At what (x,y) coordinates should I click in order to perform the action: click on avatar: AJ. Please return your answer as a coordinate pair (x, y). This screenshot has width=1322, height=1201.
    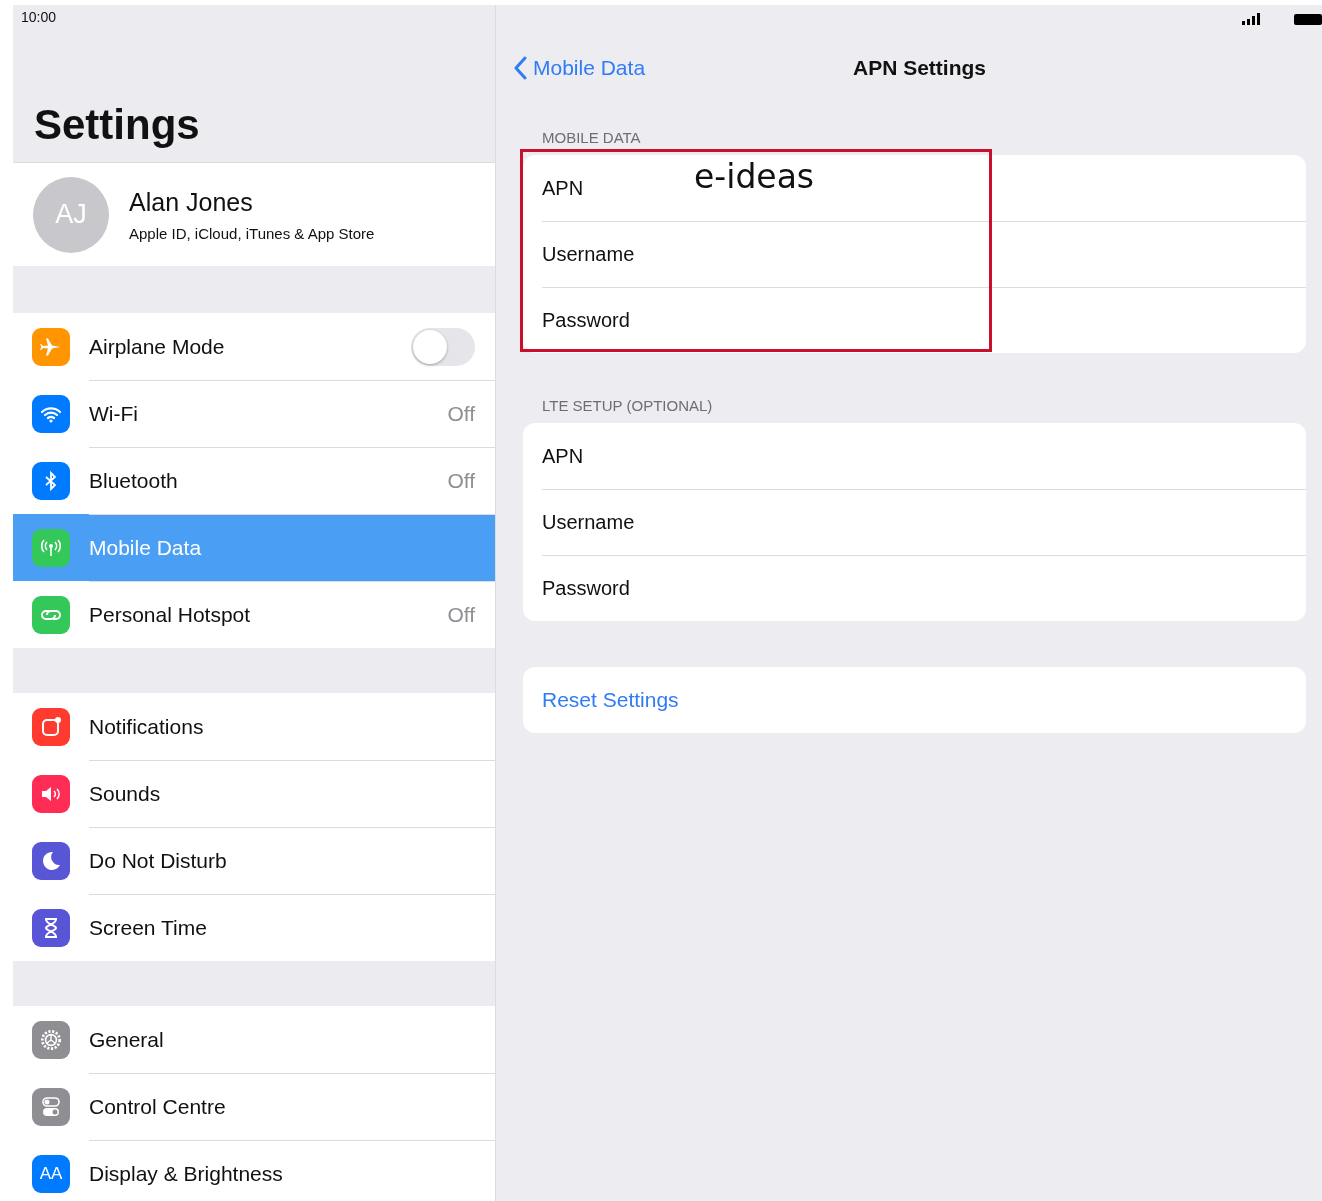
    Looking at the image, I should click on (71, 214).